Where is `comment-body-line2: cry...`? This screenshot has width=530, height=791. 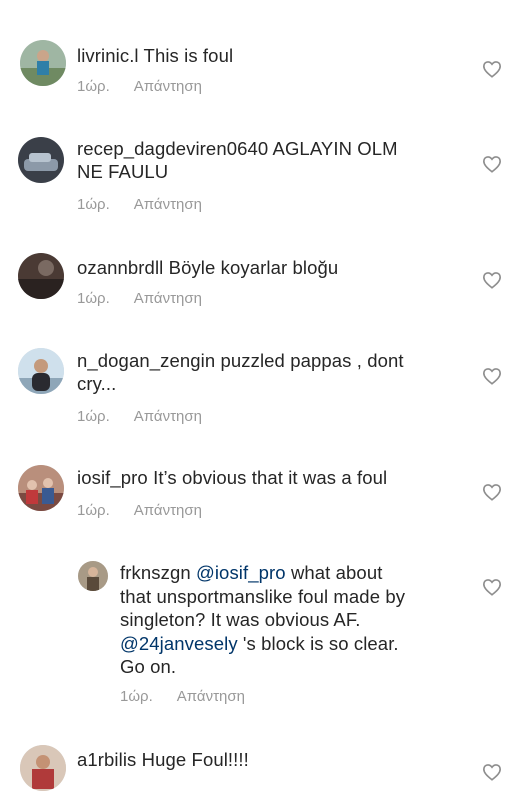
comment-body-line2: cry... is located at coordinates (97, 383).